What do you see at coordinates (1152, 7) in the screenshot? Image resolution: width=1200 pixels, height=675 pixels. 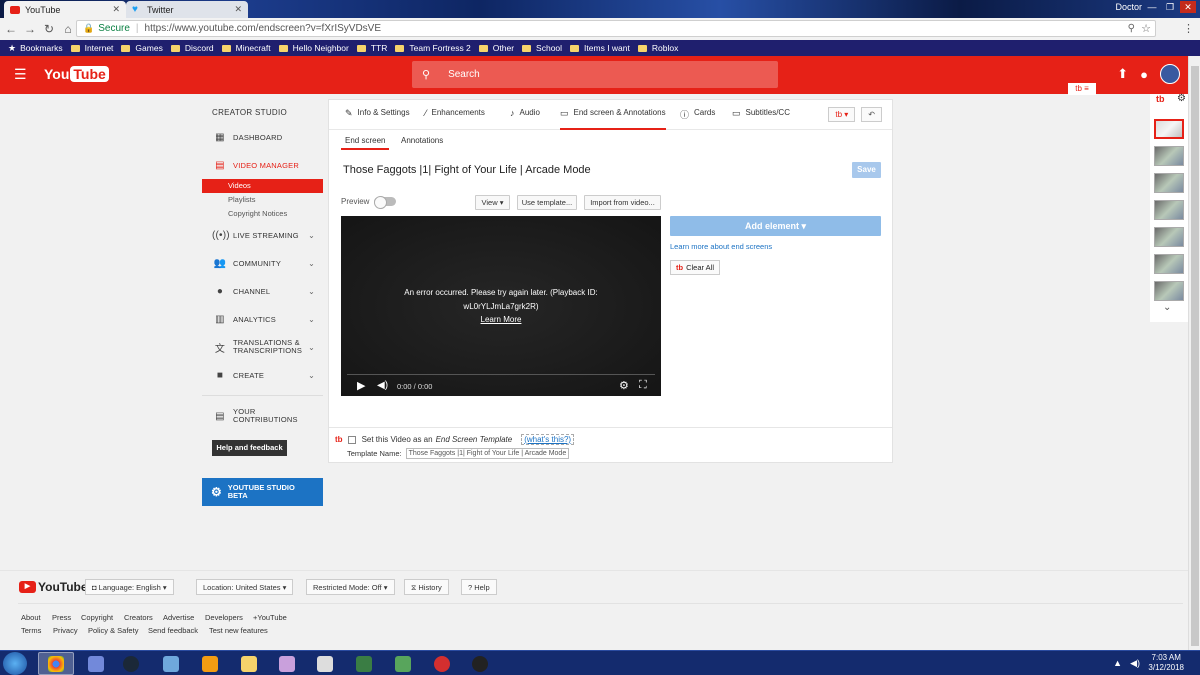 I see `minimize-icon: —` at bounding box center [1152, 7].